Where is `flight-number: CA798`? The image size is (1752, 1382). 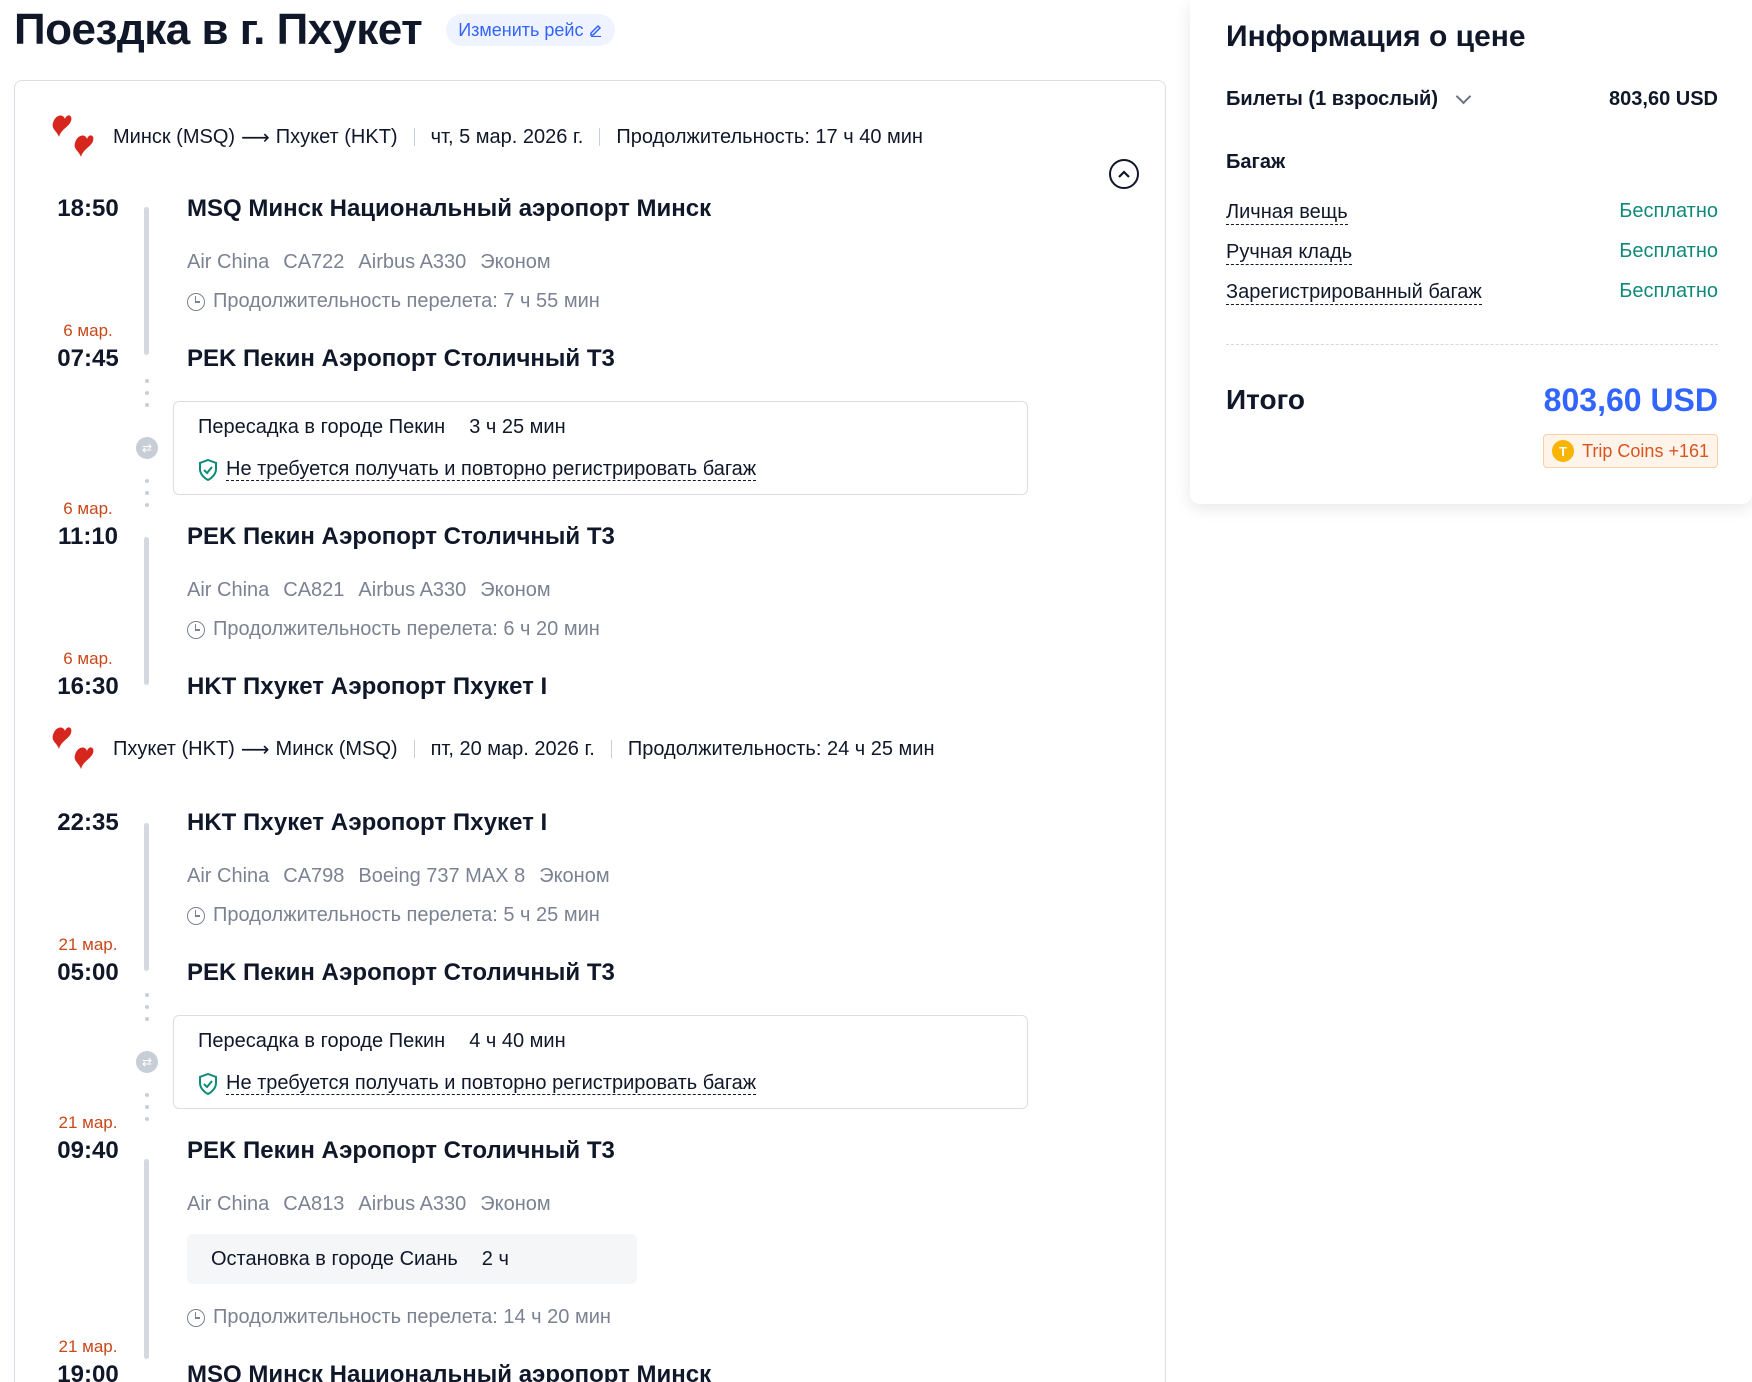 flight-number: CA798 is located at coordinates (314, 876).